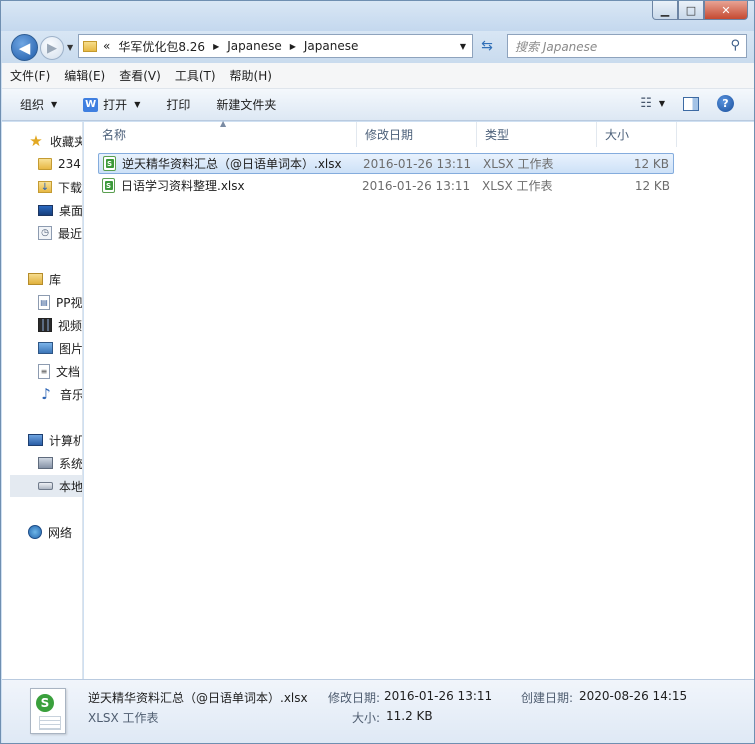  I want to click on sidebar-item-pictures: 图片, so click(60, 348).